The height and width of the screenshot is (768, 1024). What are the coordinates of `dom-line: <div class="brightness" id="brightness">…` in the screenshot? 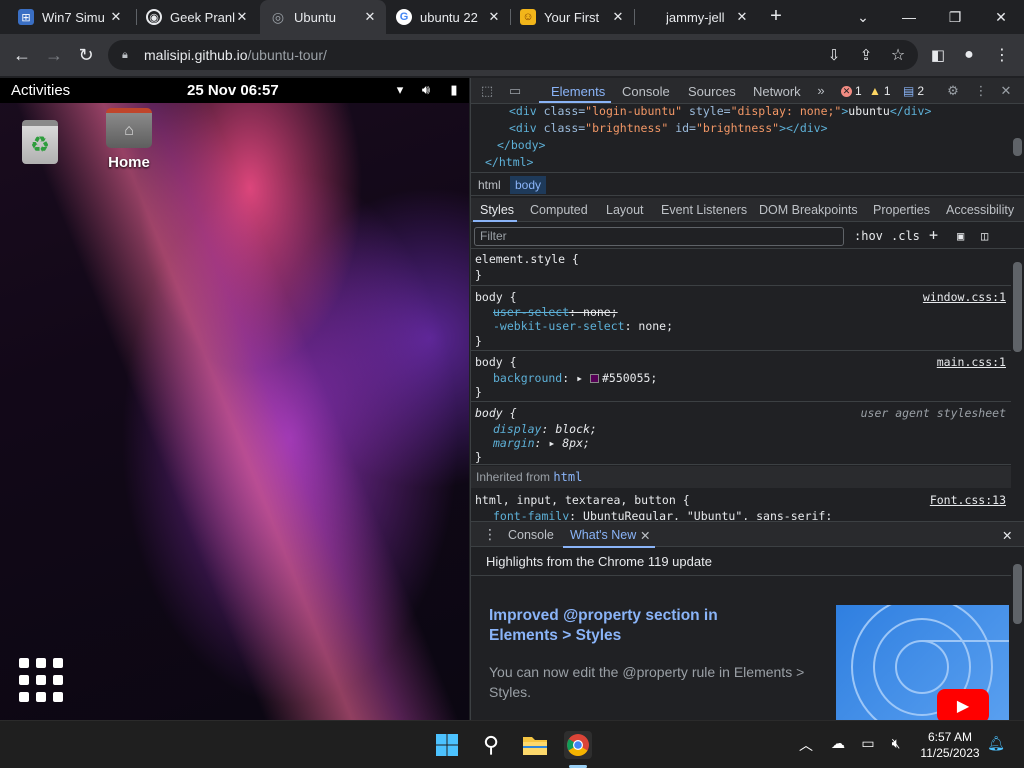 It's located at (668, 128).